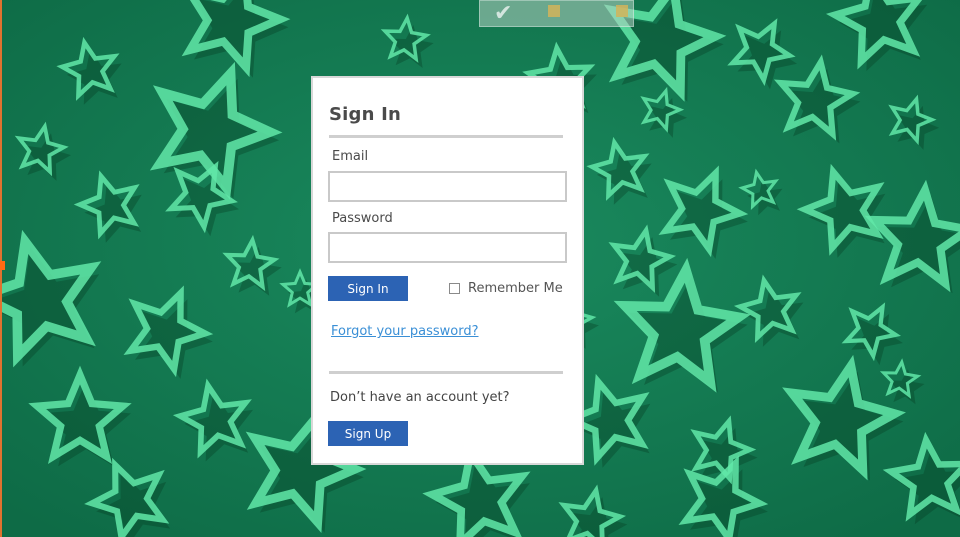  Describe the element at coordinates (446, 372) in the screenshot. I see `section-divider` at that location.